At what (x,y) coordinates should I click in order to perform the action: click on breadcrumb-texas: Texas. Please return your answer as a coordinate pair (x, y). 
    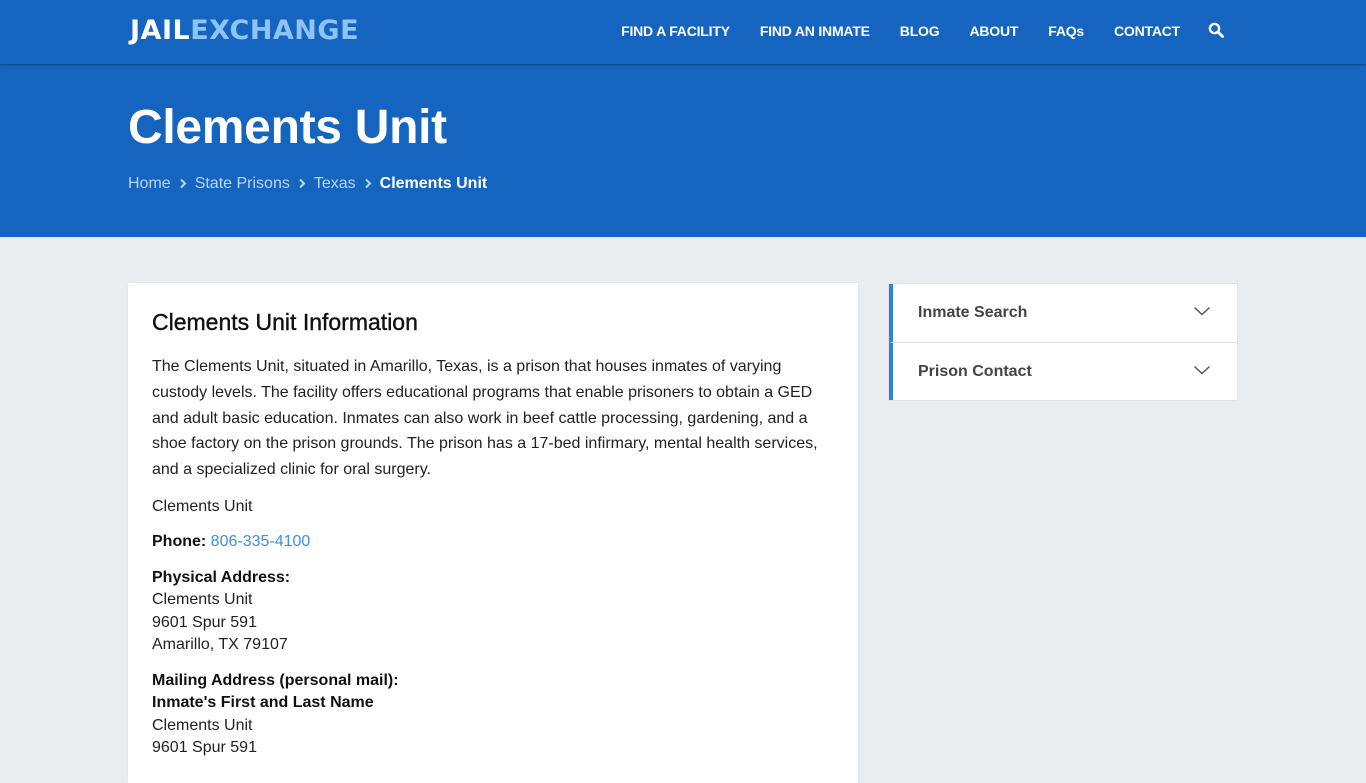
    Looking at the image, I should click on (335, 184).